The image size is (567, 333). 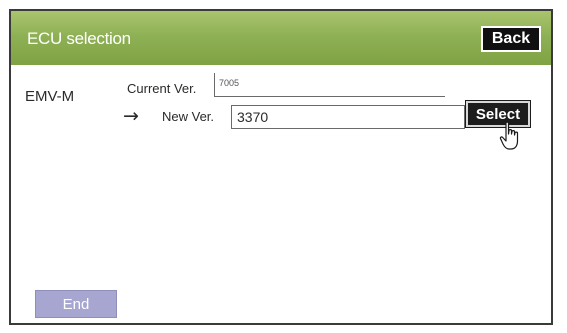 I want to click on hand-pointer-icon, so click(x=509, y=135).